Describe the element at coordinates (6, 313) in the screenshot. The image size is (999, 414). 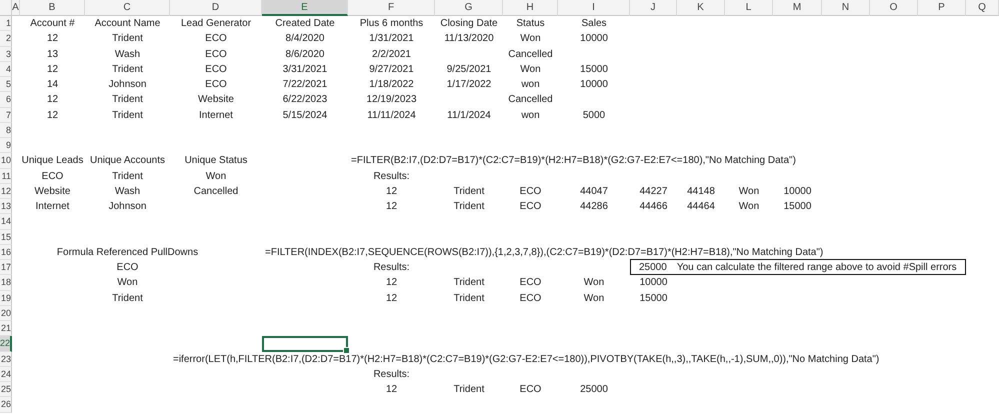
I see `row-header: 20` at that location.